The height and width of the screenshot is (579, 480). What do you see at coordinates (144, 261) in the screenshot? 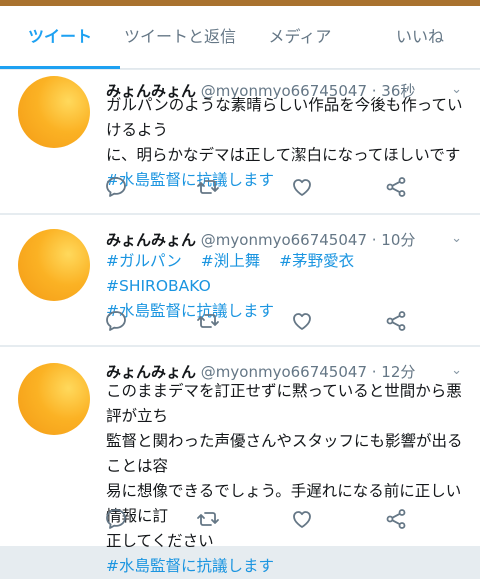
I see `hashtag-link: #ガルパン` at bounding box center [144, 261].